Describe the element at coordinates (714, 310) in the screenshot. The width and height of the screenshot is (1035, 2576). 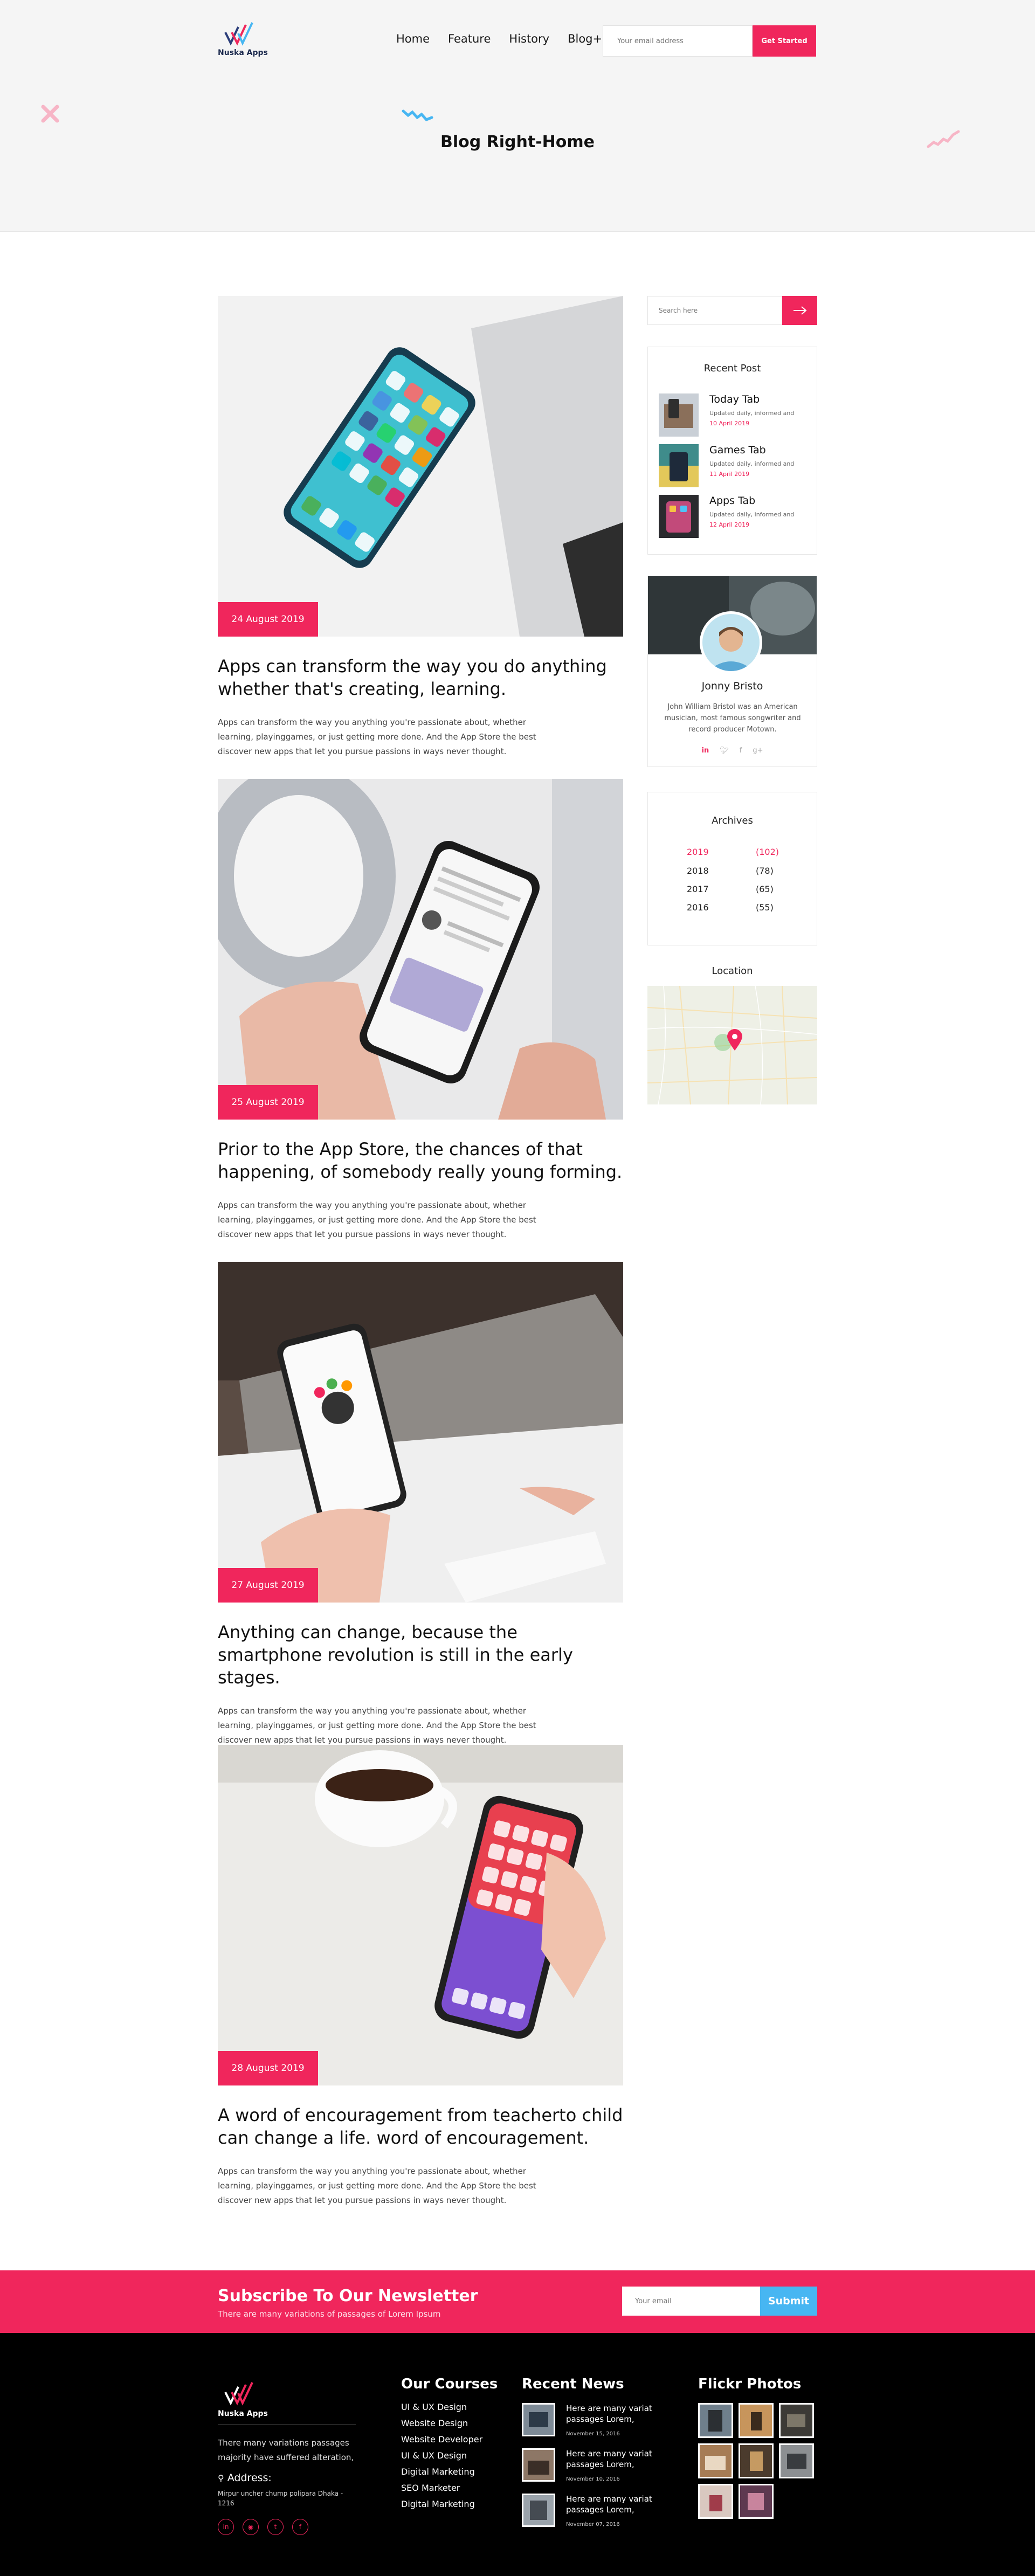
I see `search-input` at that location.